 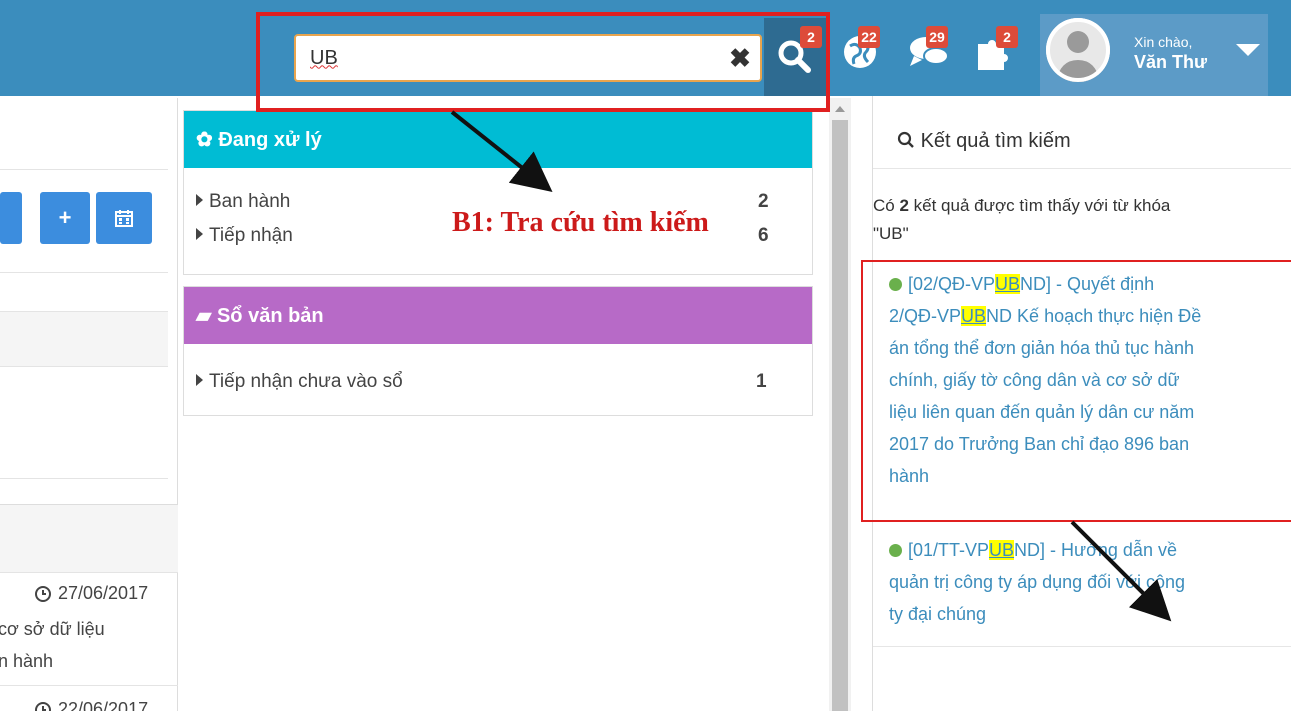 I want to click on puzzle-badge: 2, so click(x=1007, y=37).